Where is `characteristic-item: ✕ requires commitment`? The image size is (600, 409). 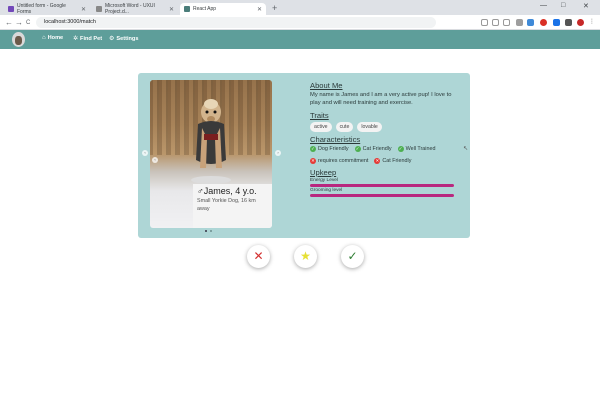
characteristic-item: ✕ requires commitment is located at coordinates (339, 161).